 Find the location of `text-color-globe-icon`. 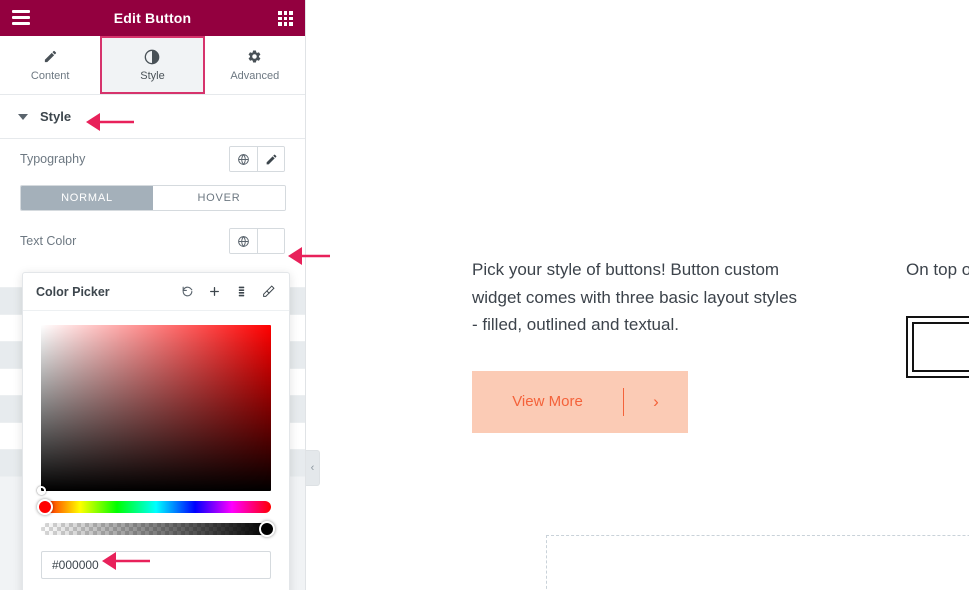

text-color-globe-icon is located at coordinates (243, 241).